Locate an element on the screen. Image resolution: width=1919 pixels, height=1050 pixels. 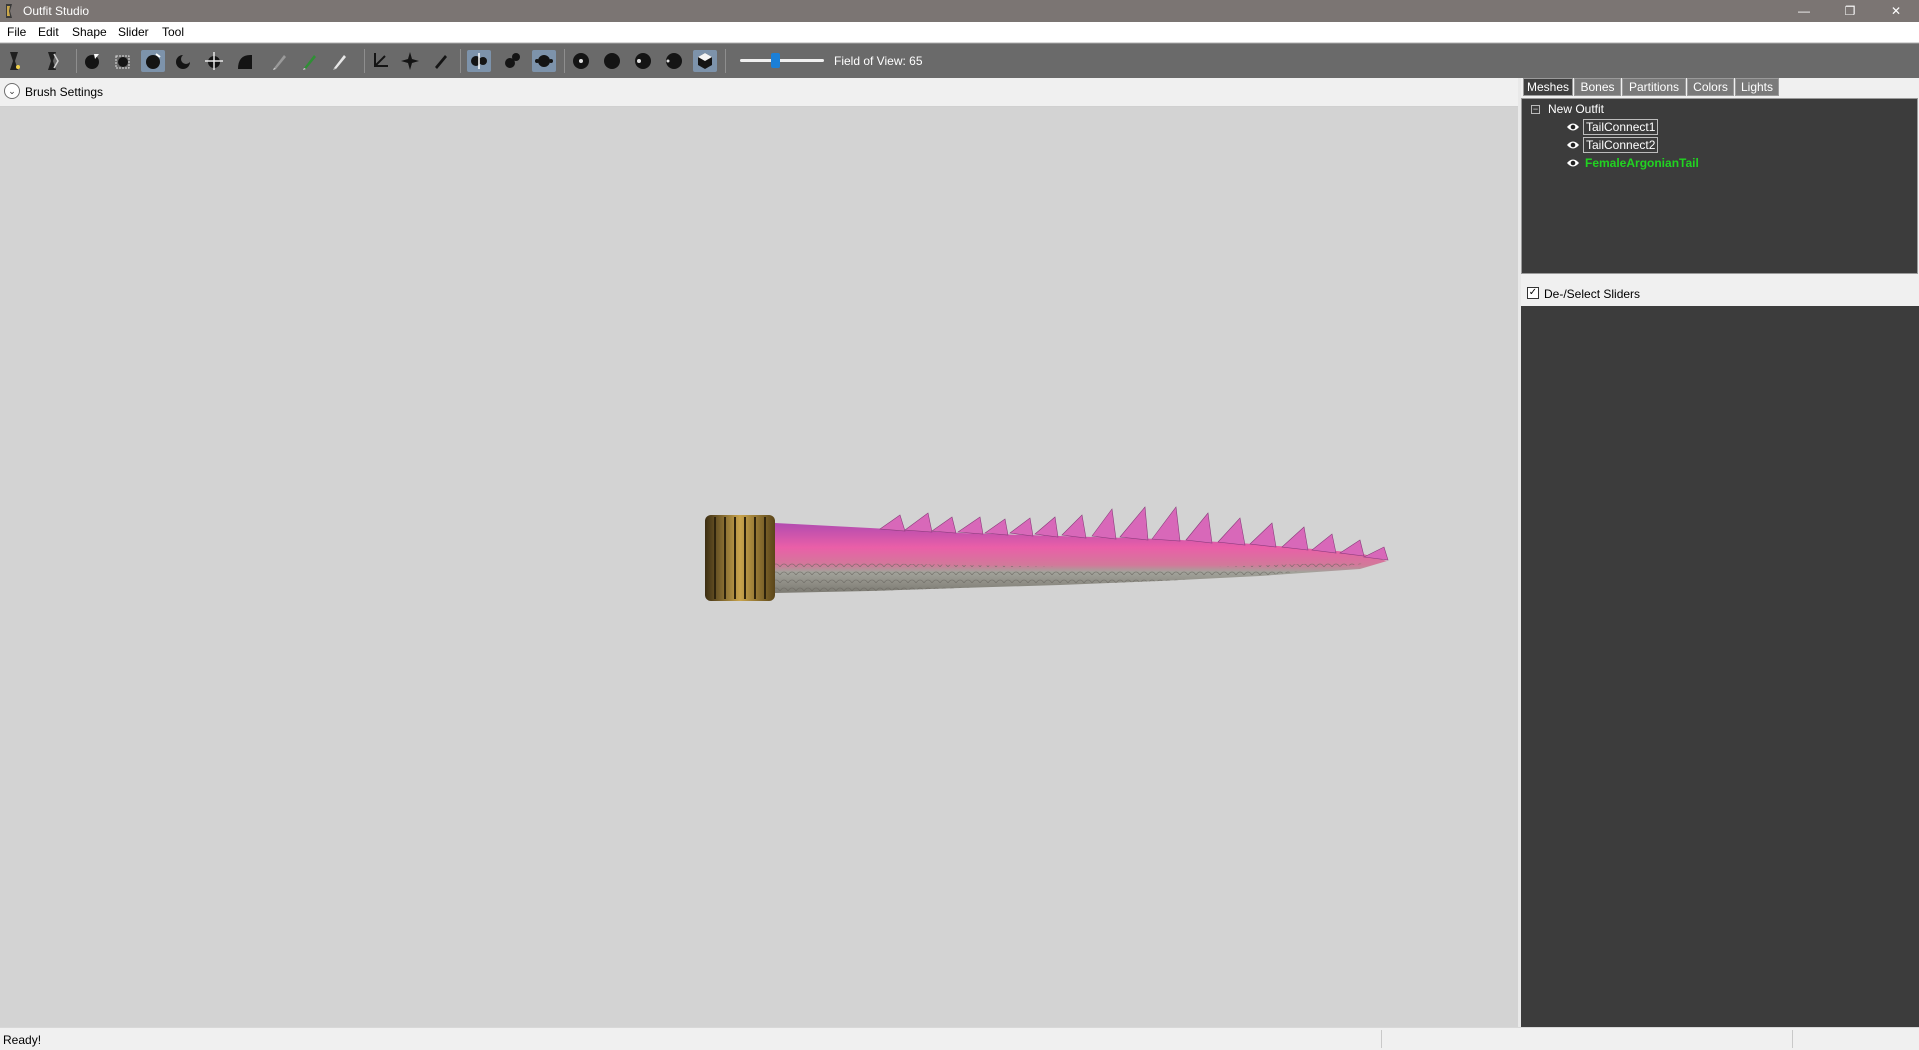
restore-icon: ❐ is located at coordinates (1850, 11).